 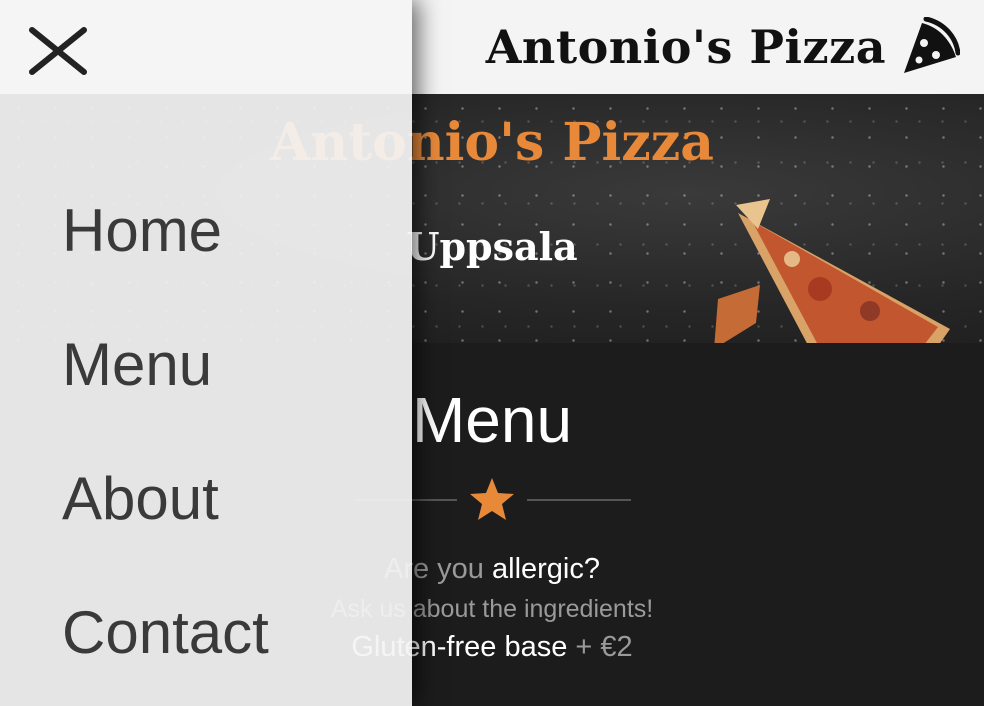 I want to click on pizza-slice-icon, so click(x=930, y=47).